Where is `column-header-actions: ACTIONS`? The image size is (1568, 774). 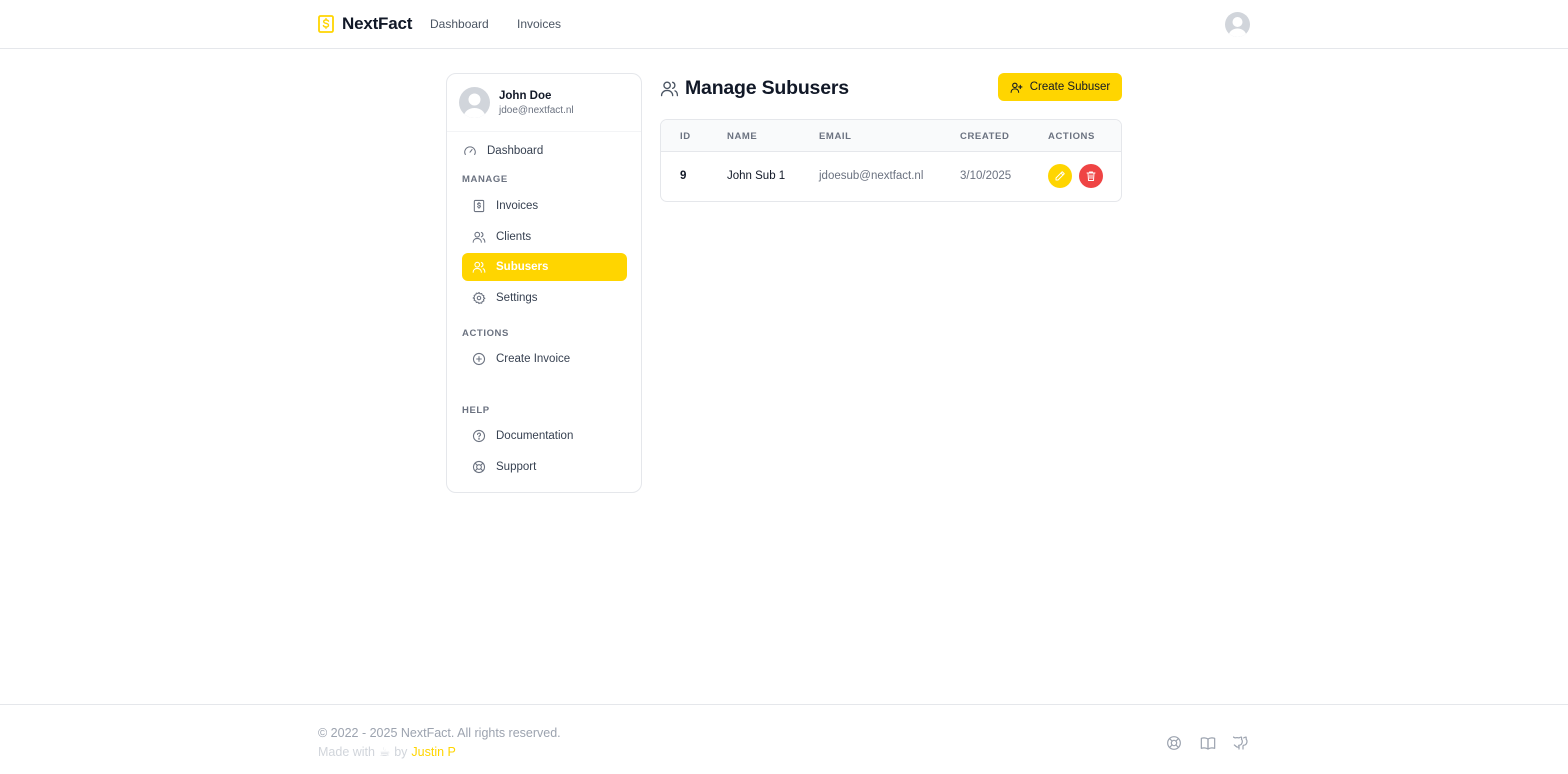 column-header-actions: ACTIONS is located at coordinates (1071, 136).